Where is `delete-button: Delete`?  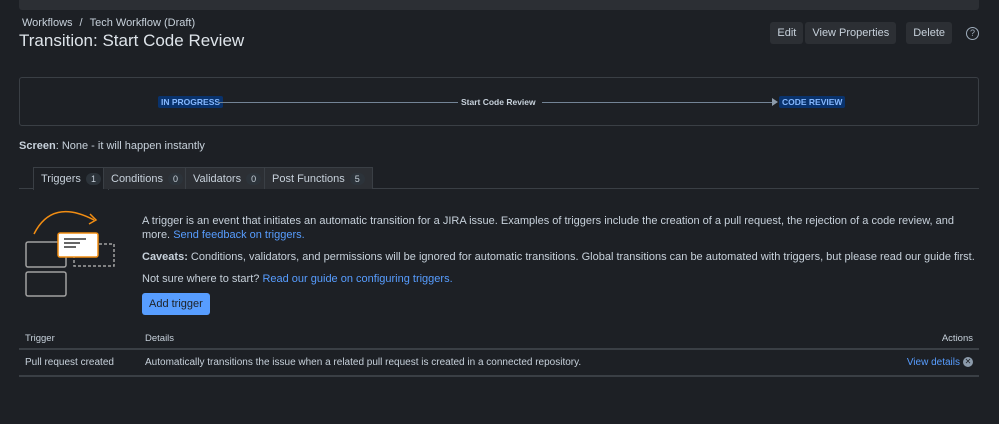 delete-button: Delete is located at coordinates (929, 33).